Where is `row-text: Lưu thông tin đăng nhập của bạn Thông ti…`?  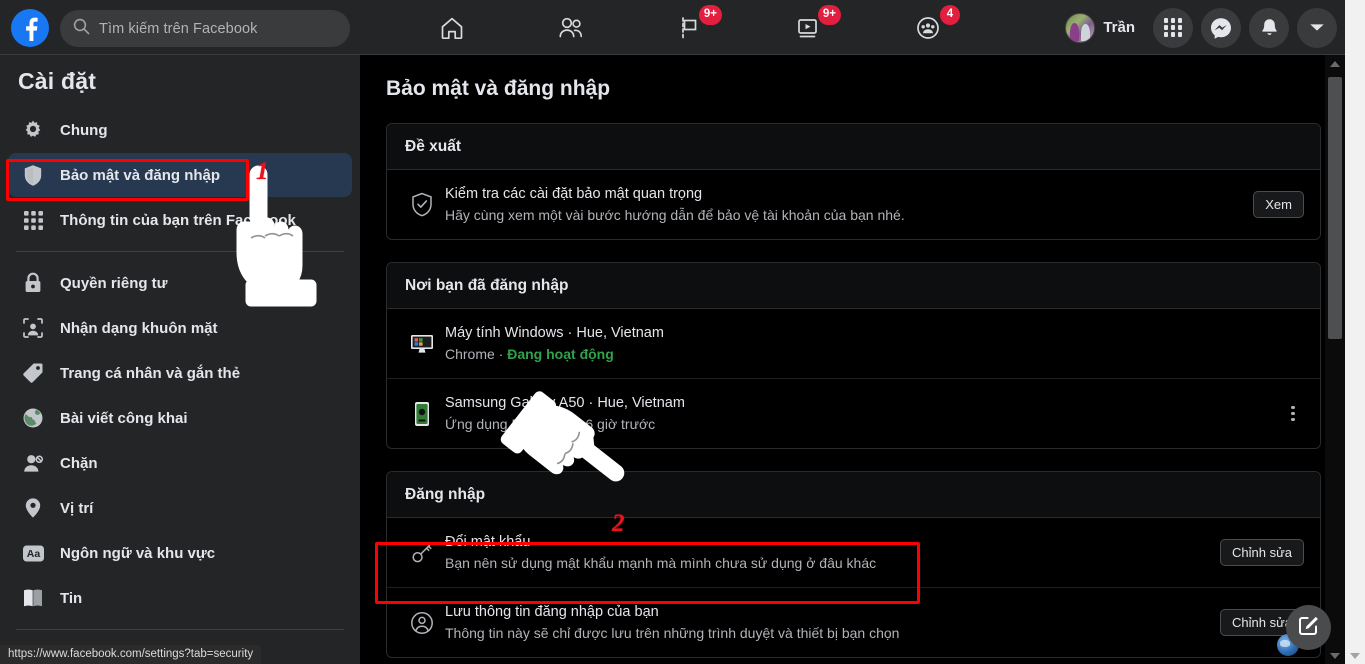
row-text: Lưu thông tin đăng nhập của bạn Thông ti… is located at coordinates (823, 622).